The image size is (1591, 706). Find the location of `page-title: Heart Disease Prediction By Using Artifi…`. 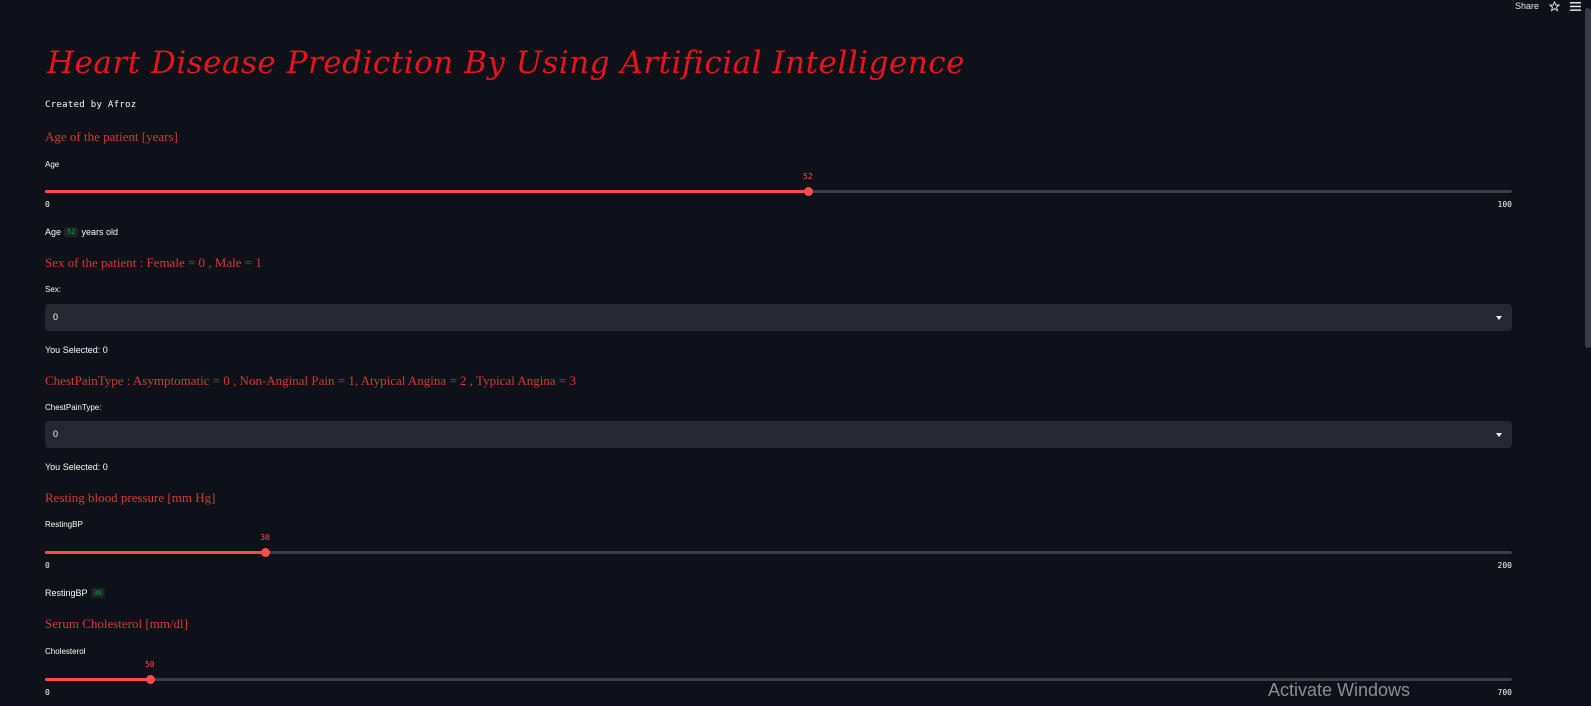

page-title: Heart Disease Prediction By Using Artifi… is located at coordinates (506, 63).